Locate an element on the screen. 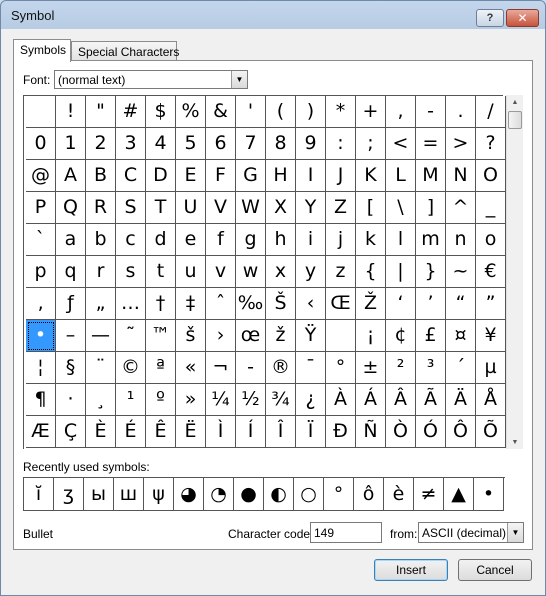  symbol-cell: ~ is located at coordinates (461, 272).